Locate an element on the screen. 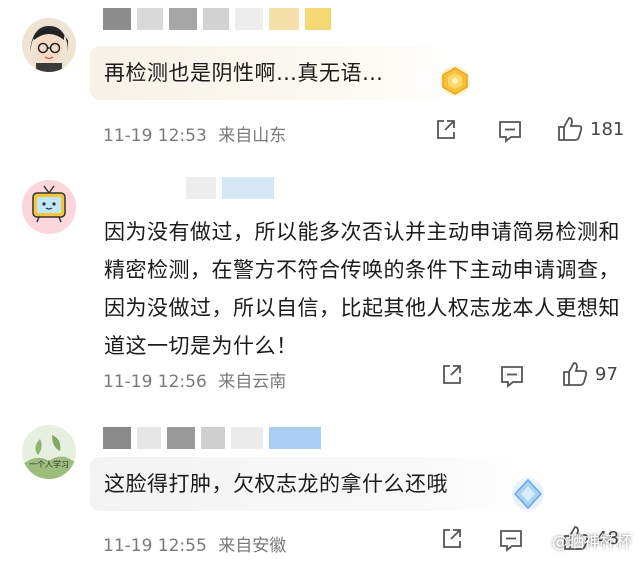  like-button: 97 is located at coordinates (589, 374).